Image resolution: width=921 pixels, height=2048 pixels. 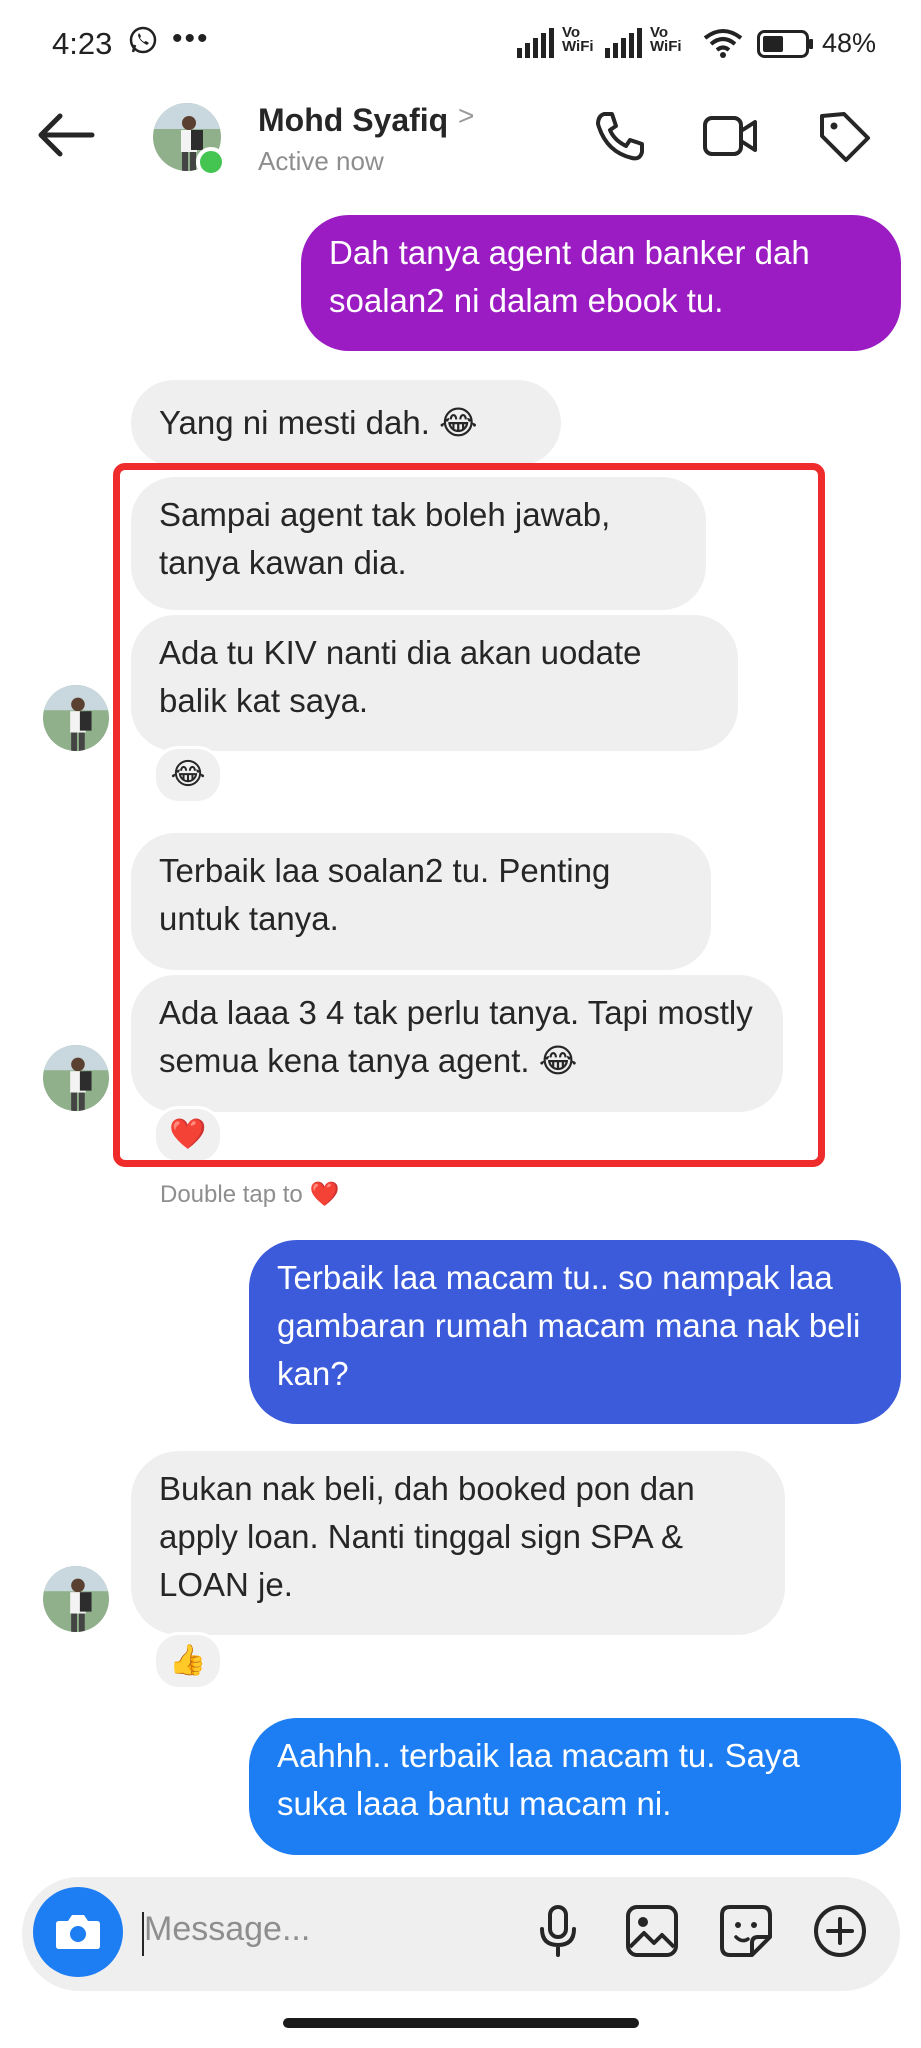 I want to click on wifi-icon, so click(x=723, y=43).